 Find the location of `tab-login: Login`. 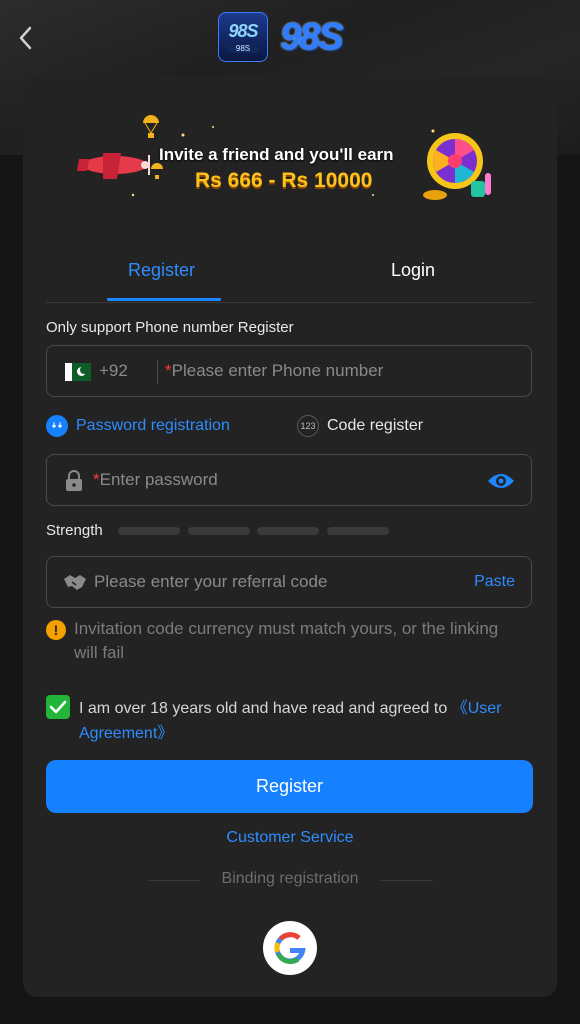

tab-login: Login is located at coordinates (413, 270).